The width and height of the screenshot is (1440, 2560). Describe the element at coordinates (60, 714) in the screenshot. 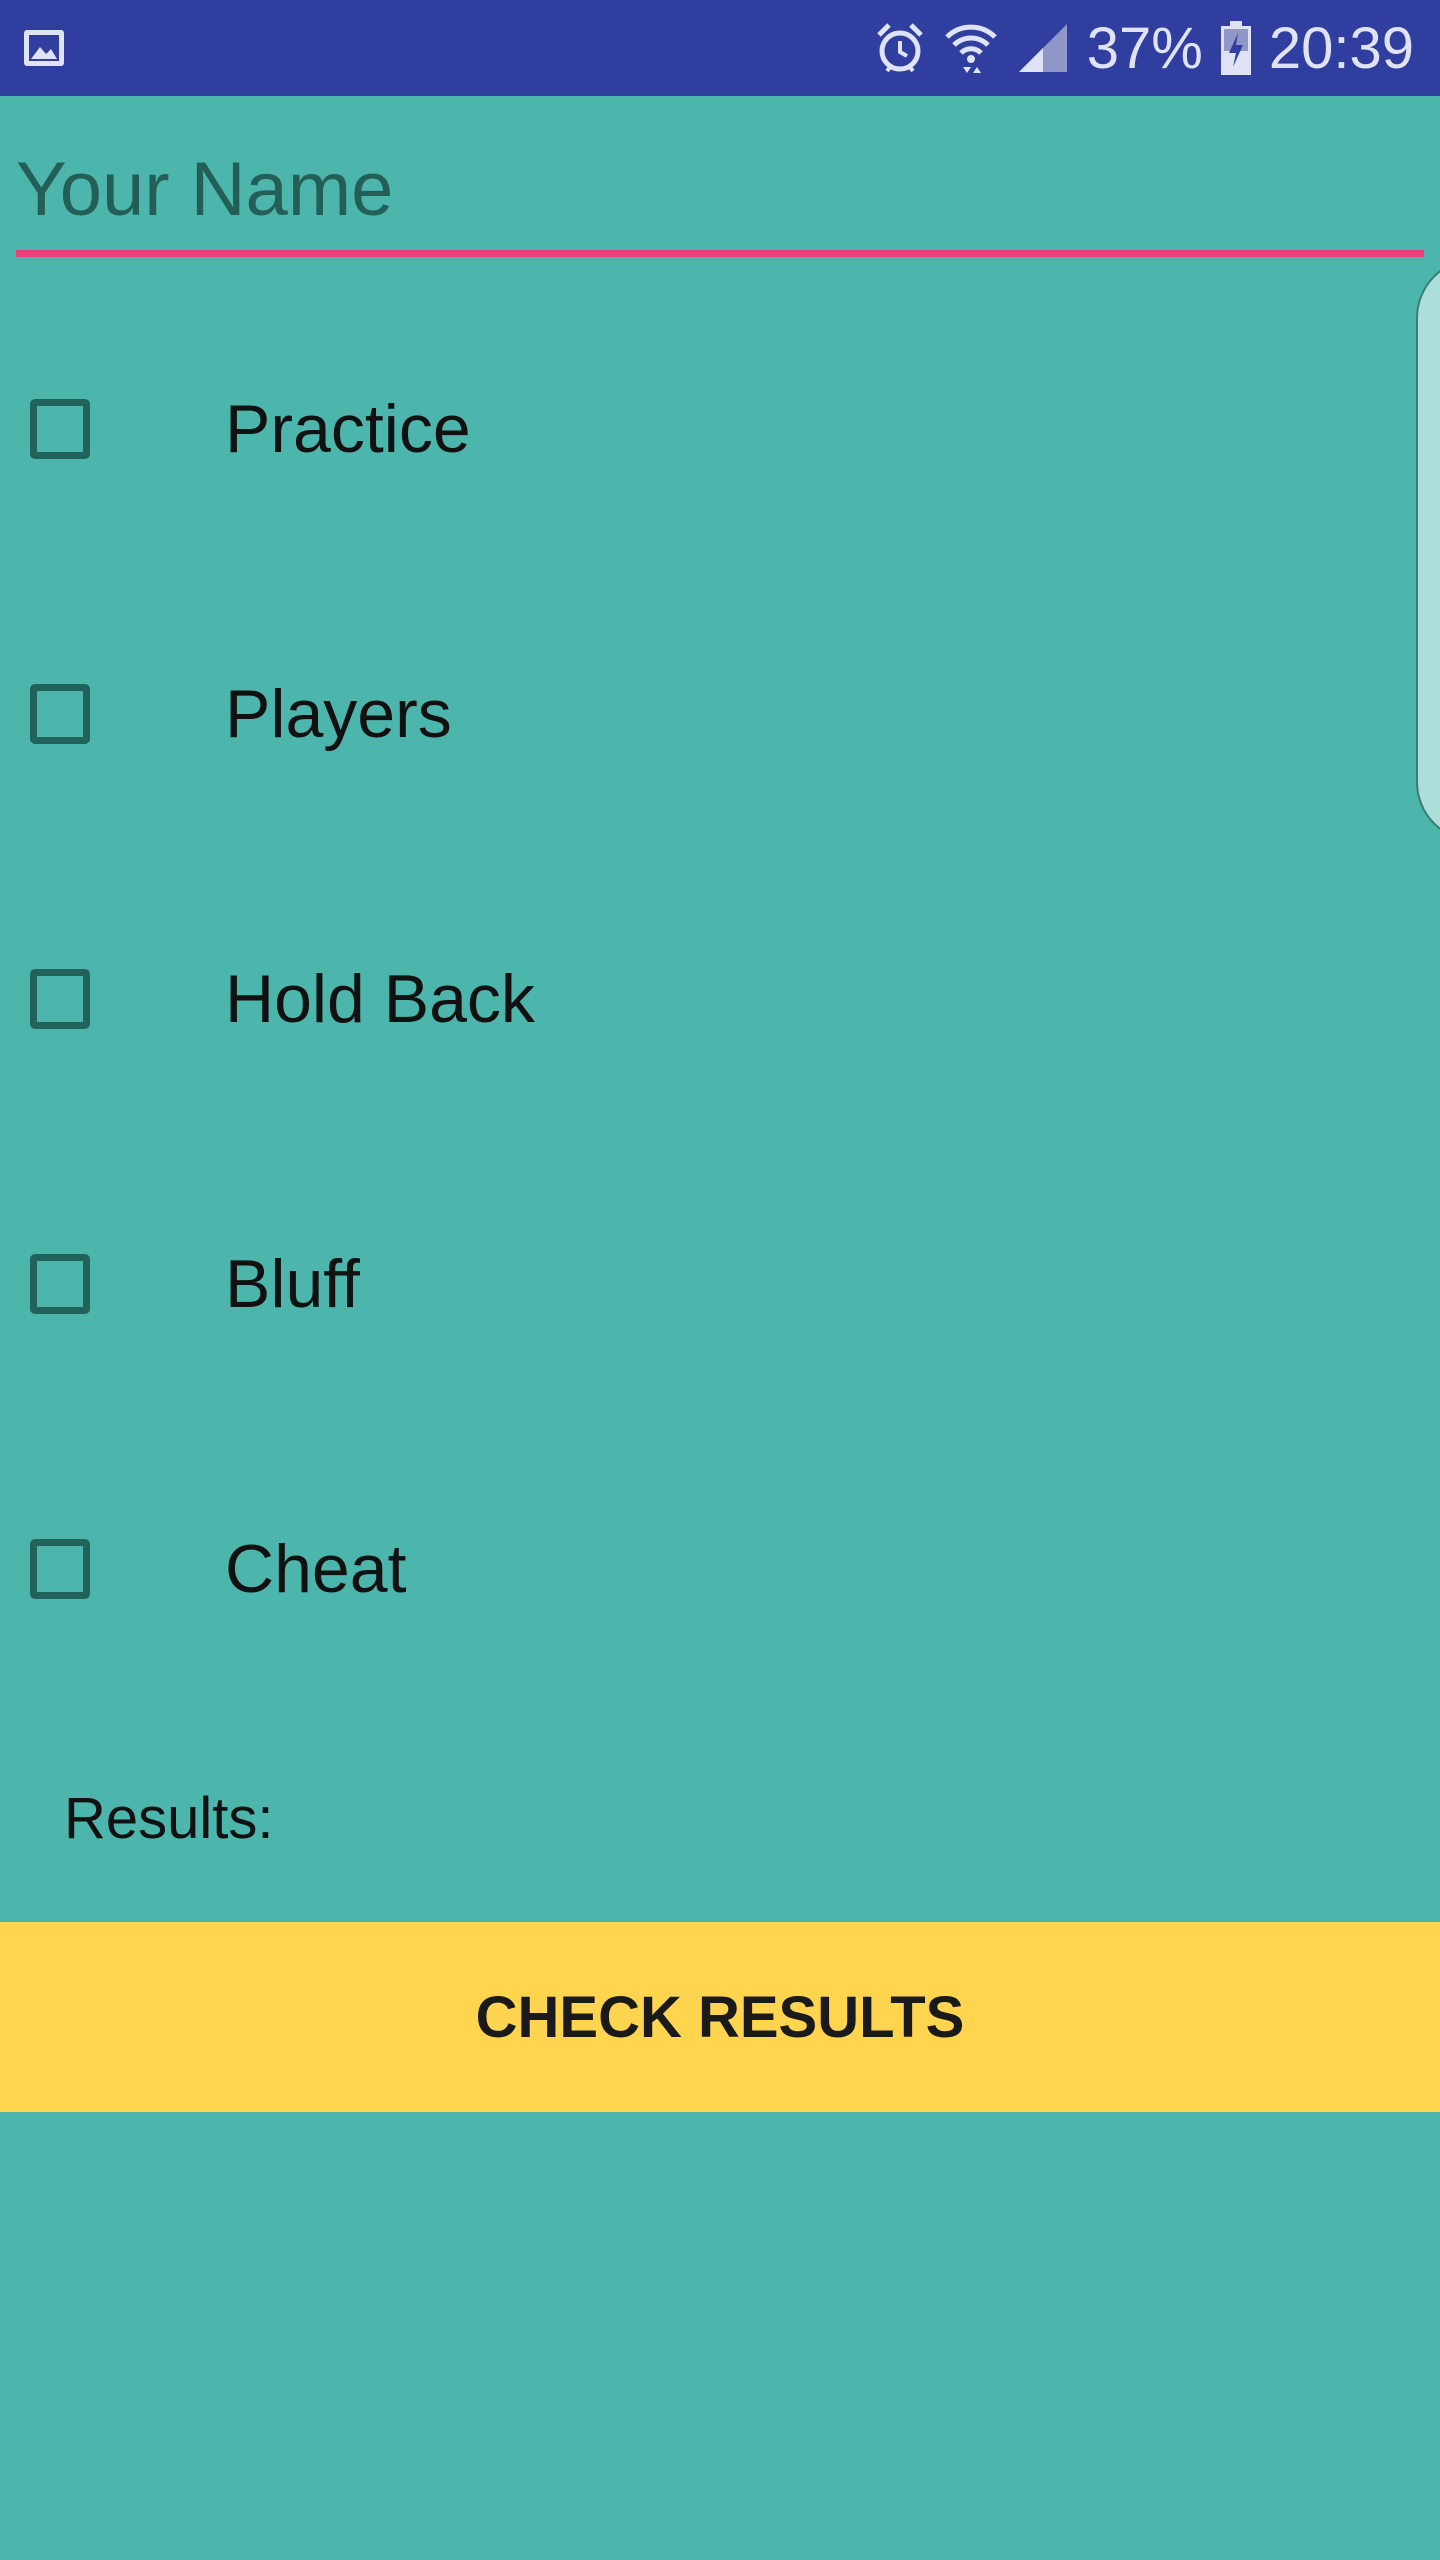

I see `players-checkbox` at that location.